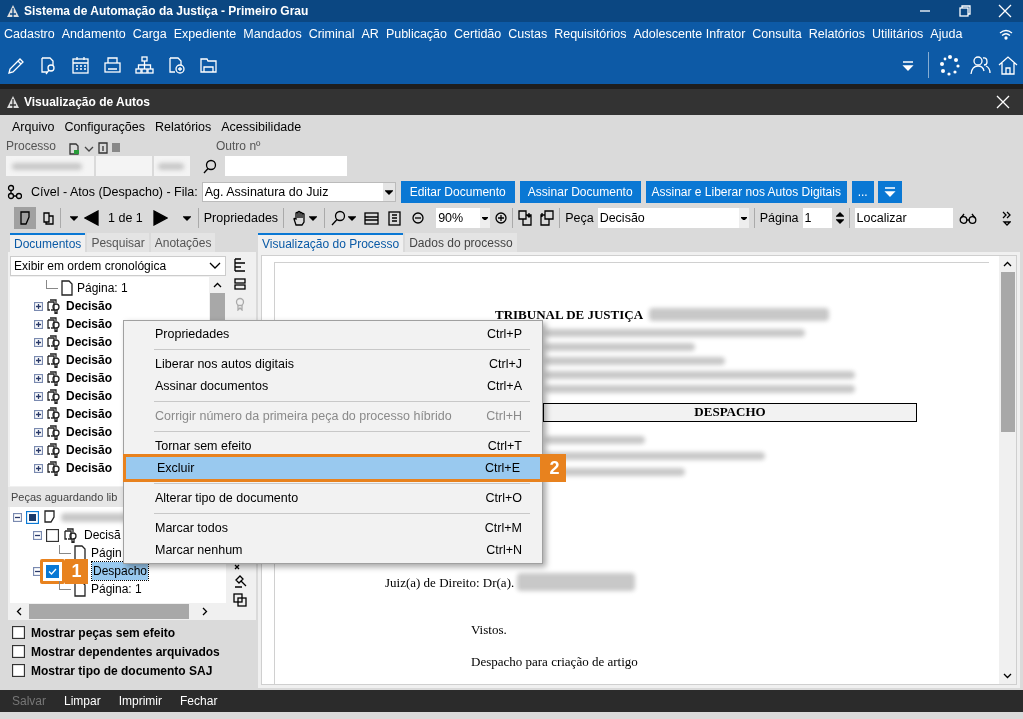  I want to click on zoom-icon, so click(338, 218).